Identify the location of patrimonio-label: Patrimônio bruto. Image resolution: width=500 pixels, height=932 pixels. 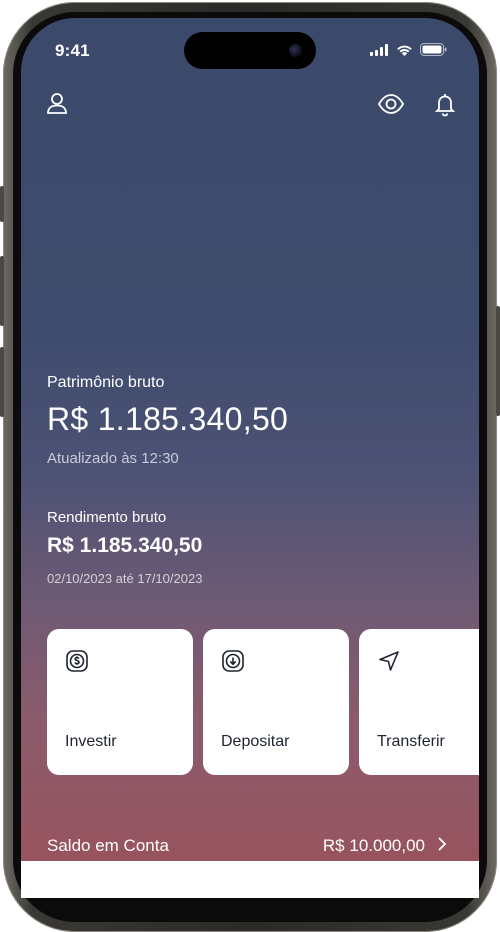
(106, 382).